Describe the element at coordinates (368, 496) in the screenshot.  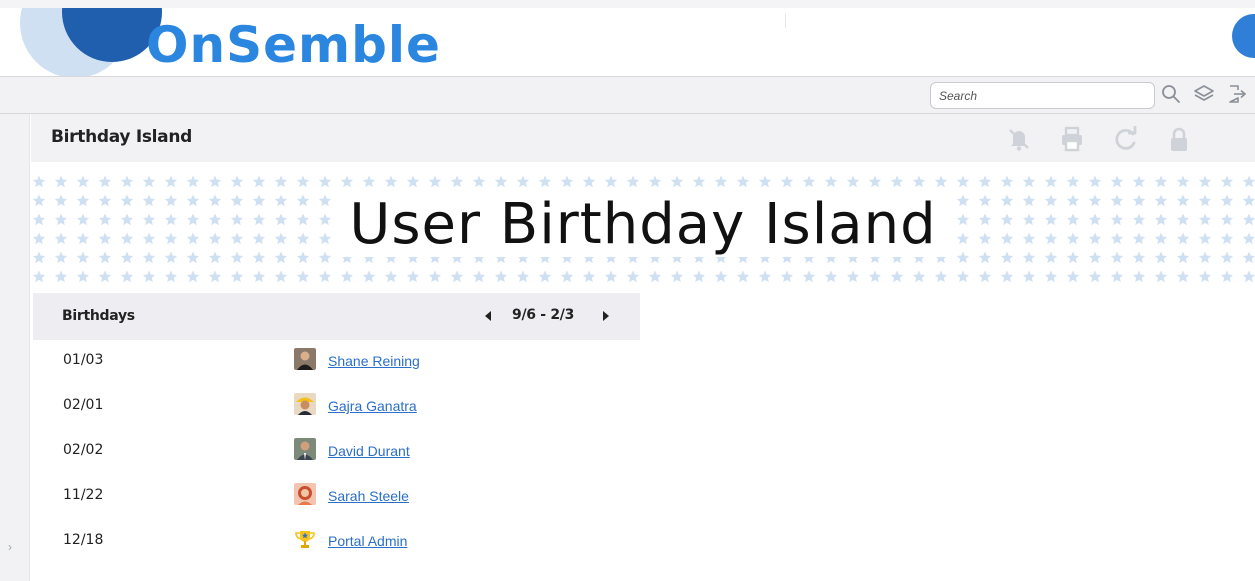
I see `person-link: Sarah Steele` at that location.